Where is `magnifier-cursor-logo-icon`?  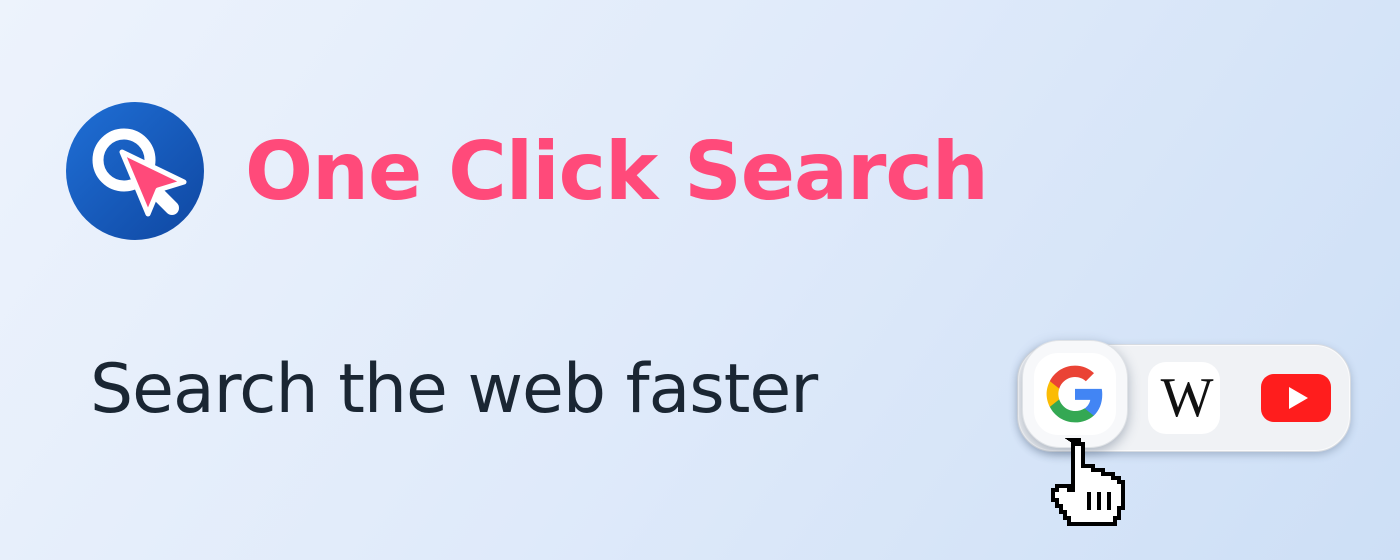 magnifier-cursor-logo-icon is located at coordinates (135, 171).